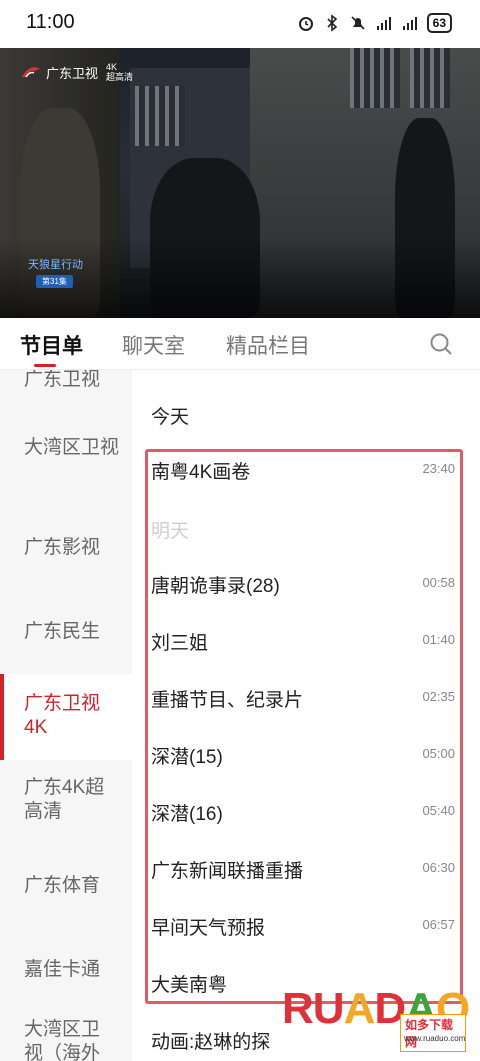  I want to click on channel-logo: 广东卫视 4K 超高清, so click(76, 72).